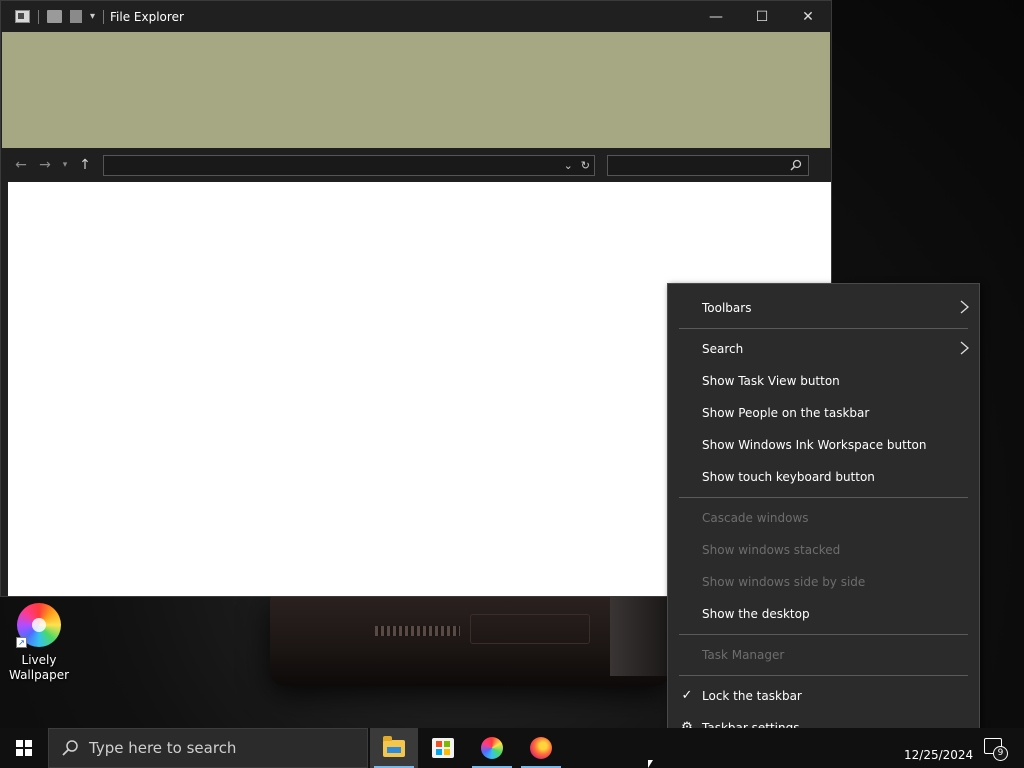 This screenshot has width=1024, height=768. I want to click on desktop-icon-lively-wallpaper: ↗ Lively Wallpaper, so click(39, 643).